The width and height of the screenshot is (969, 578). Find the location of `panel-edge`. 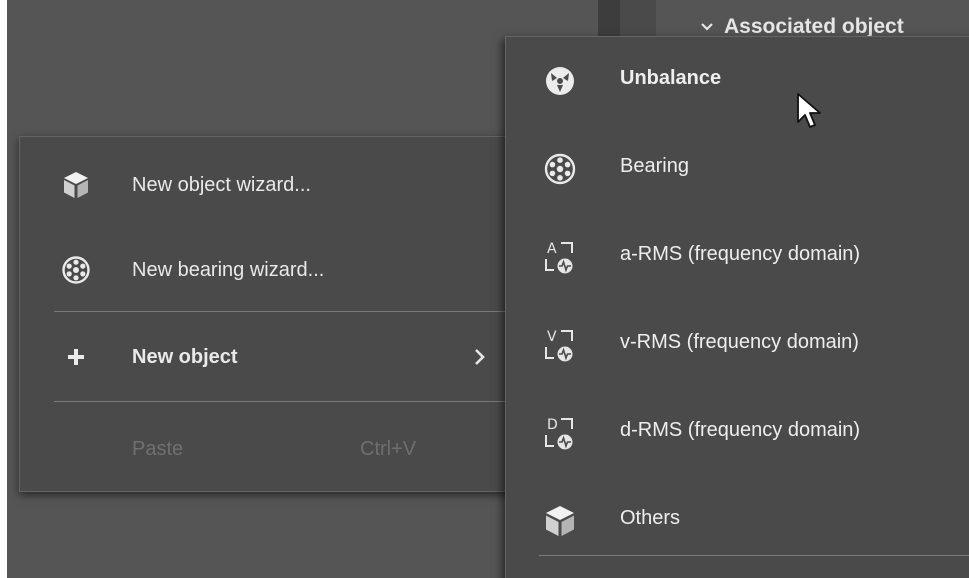

panel-edge is located at coordinates (638, 20).